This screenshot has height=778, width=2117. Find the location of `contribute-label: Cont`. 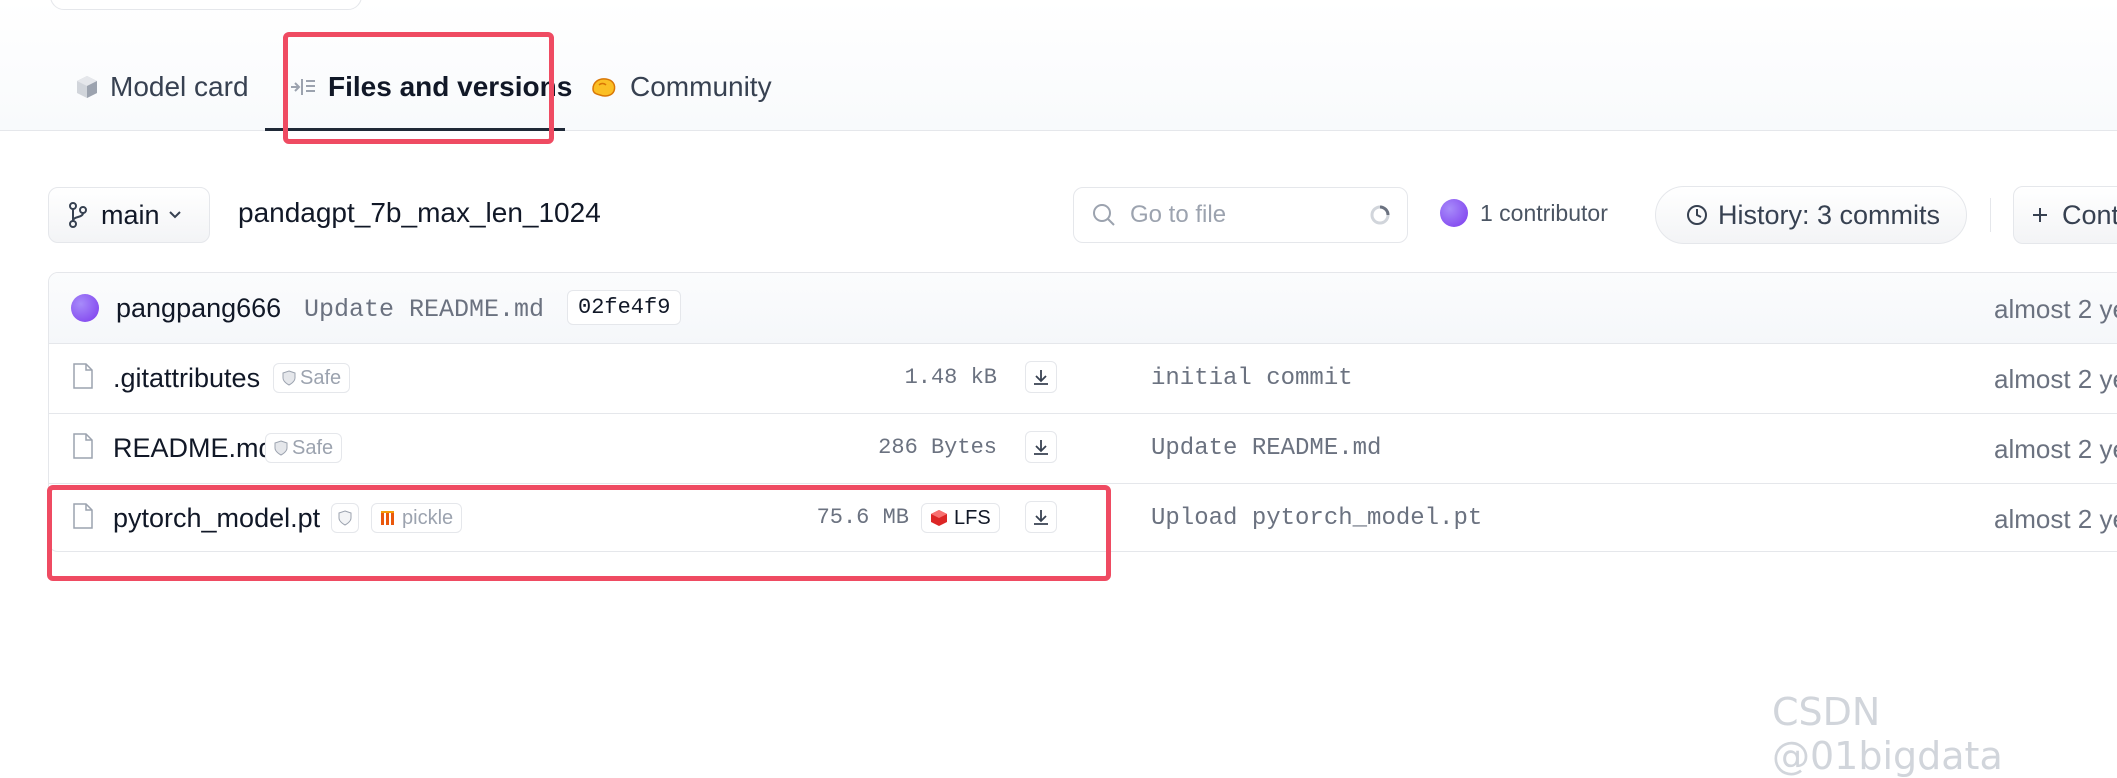

contribute-label: Cont is located at coordinates (2089, 214).